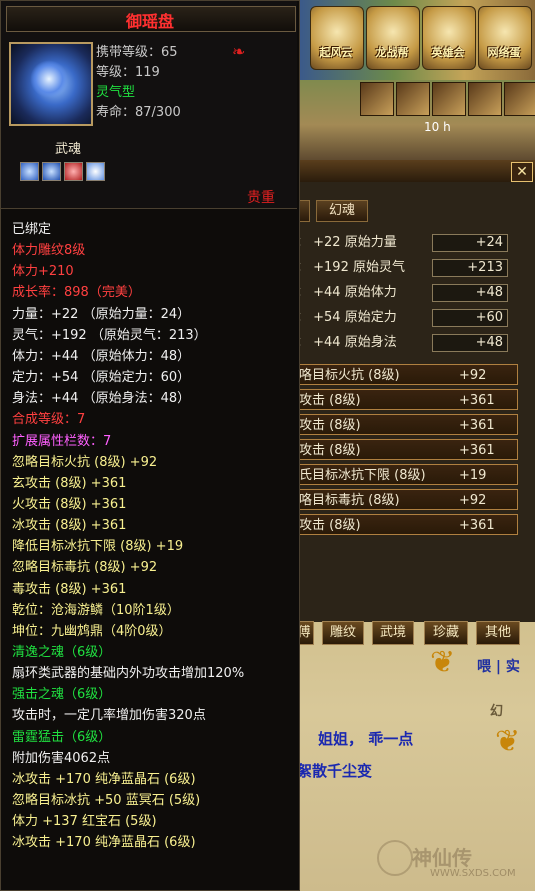  What do you see at coordinates (473, 475) in the screenshot?
I see `attribute-value: +19` at bounding box center [473, 475].